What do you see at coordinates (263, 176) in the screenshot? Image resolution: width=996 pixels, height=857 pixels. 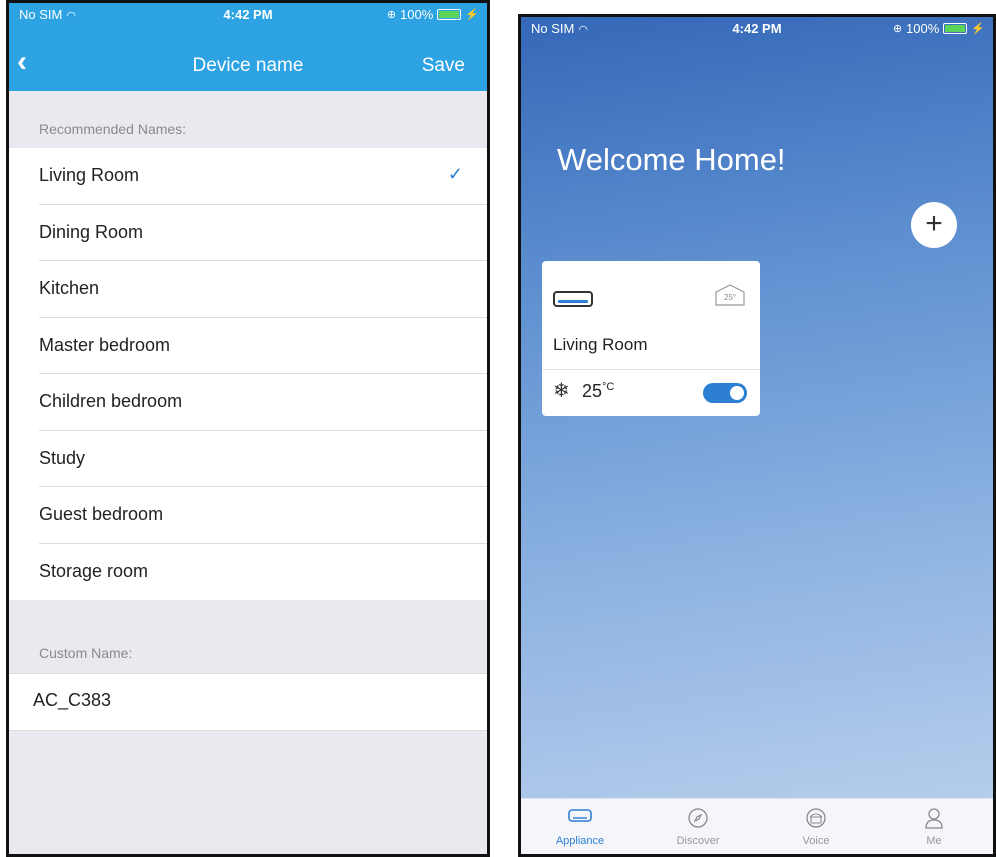 I see `name-option-living-room: Living Room ✓` at bounding box center [263, 176].